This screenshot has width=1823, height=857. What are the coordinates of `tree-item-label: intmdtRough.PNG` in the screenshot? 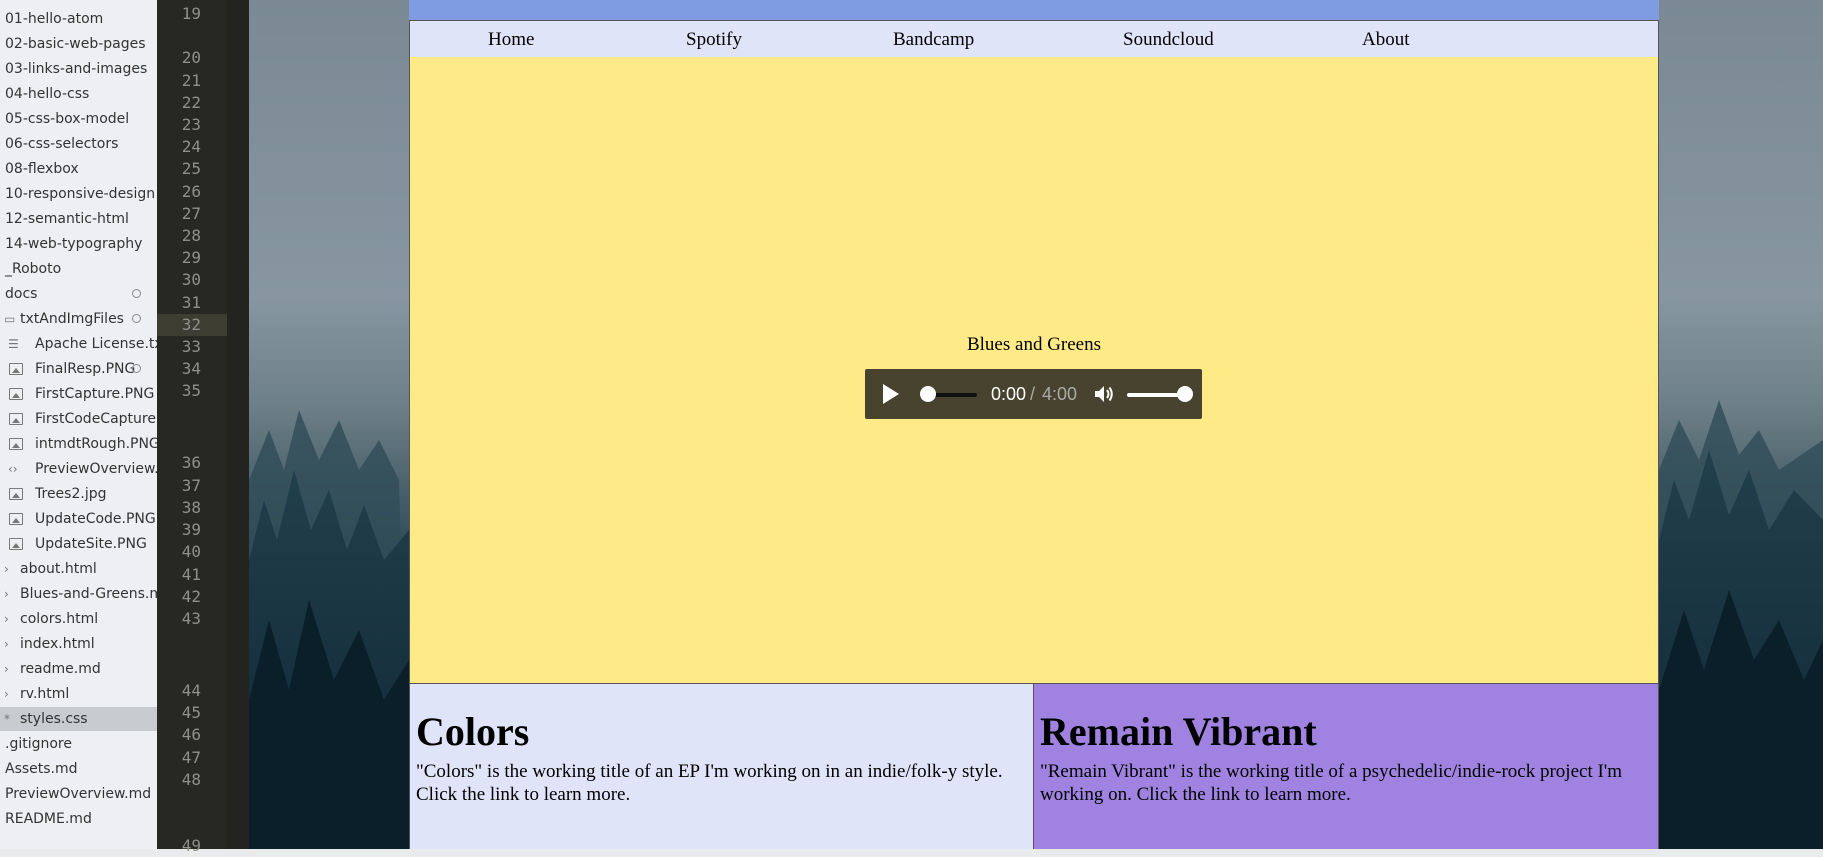 It's located at (96, 444).